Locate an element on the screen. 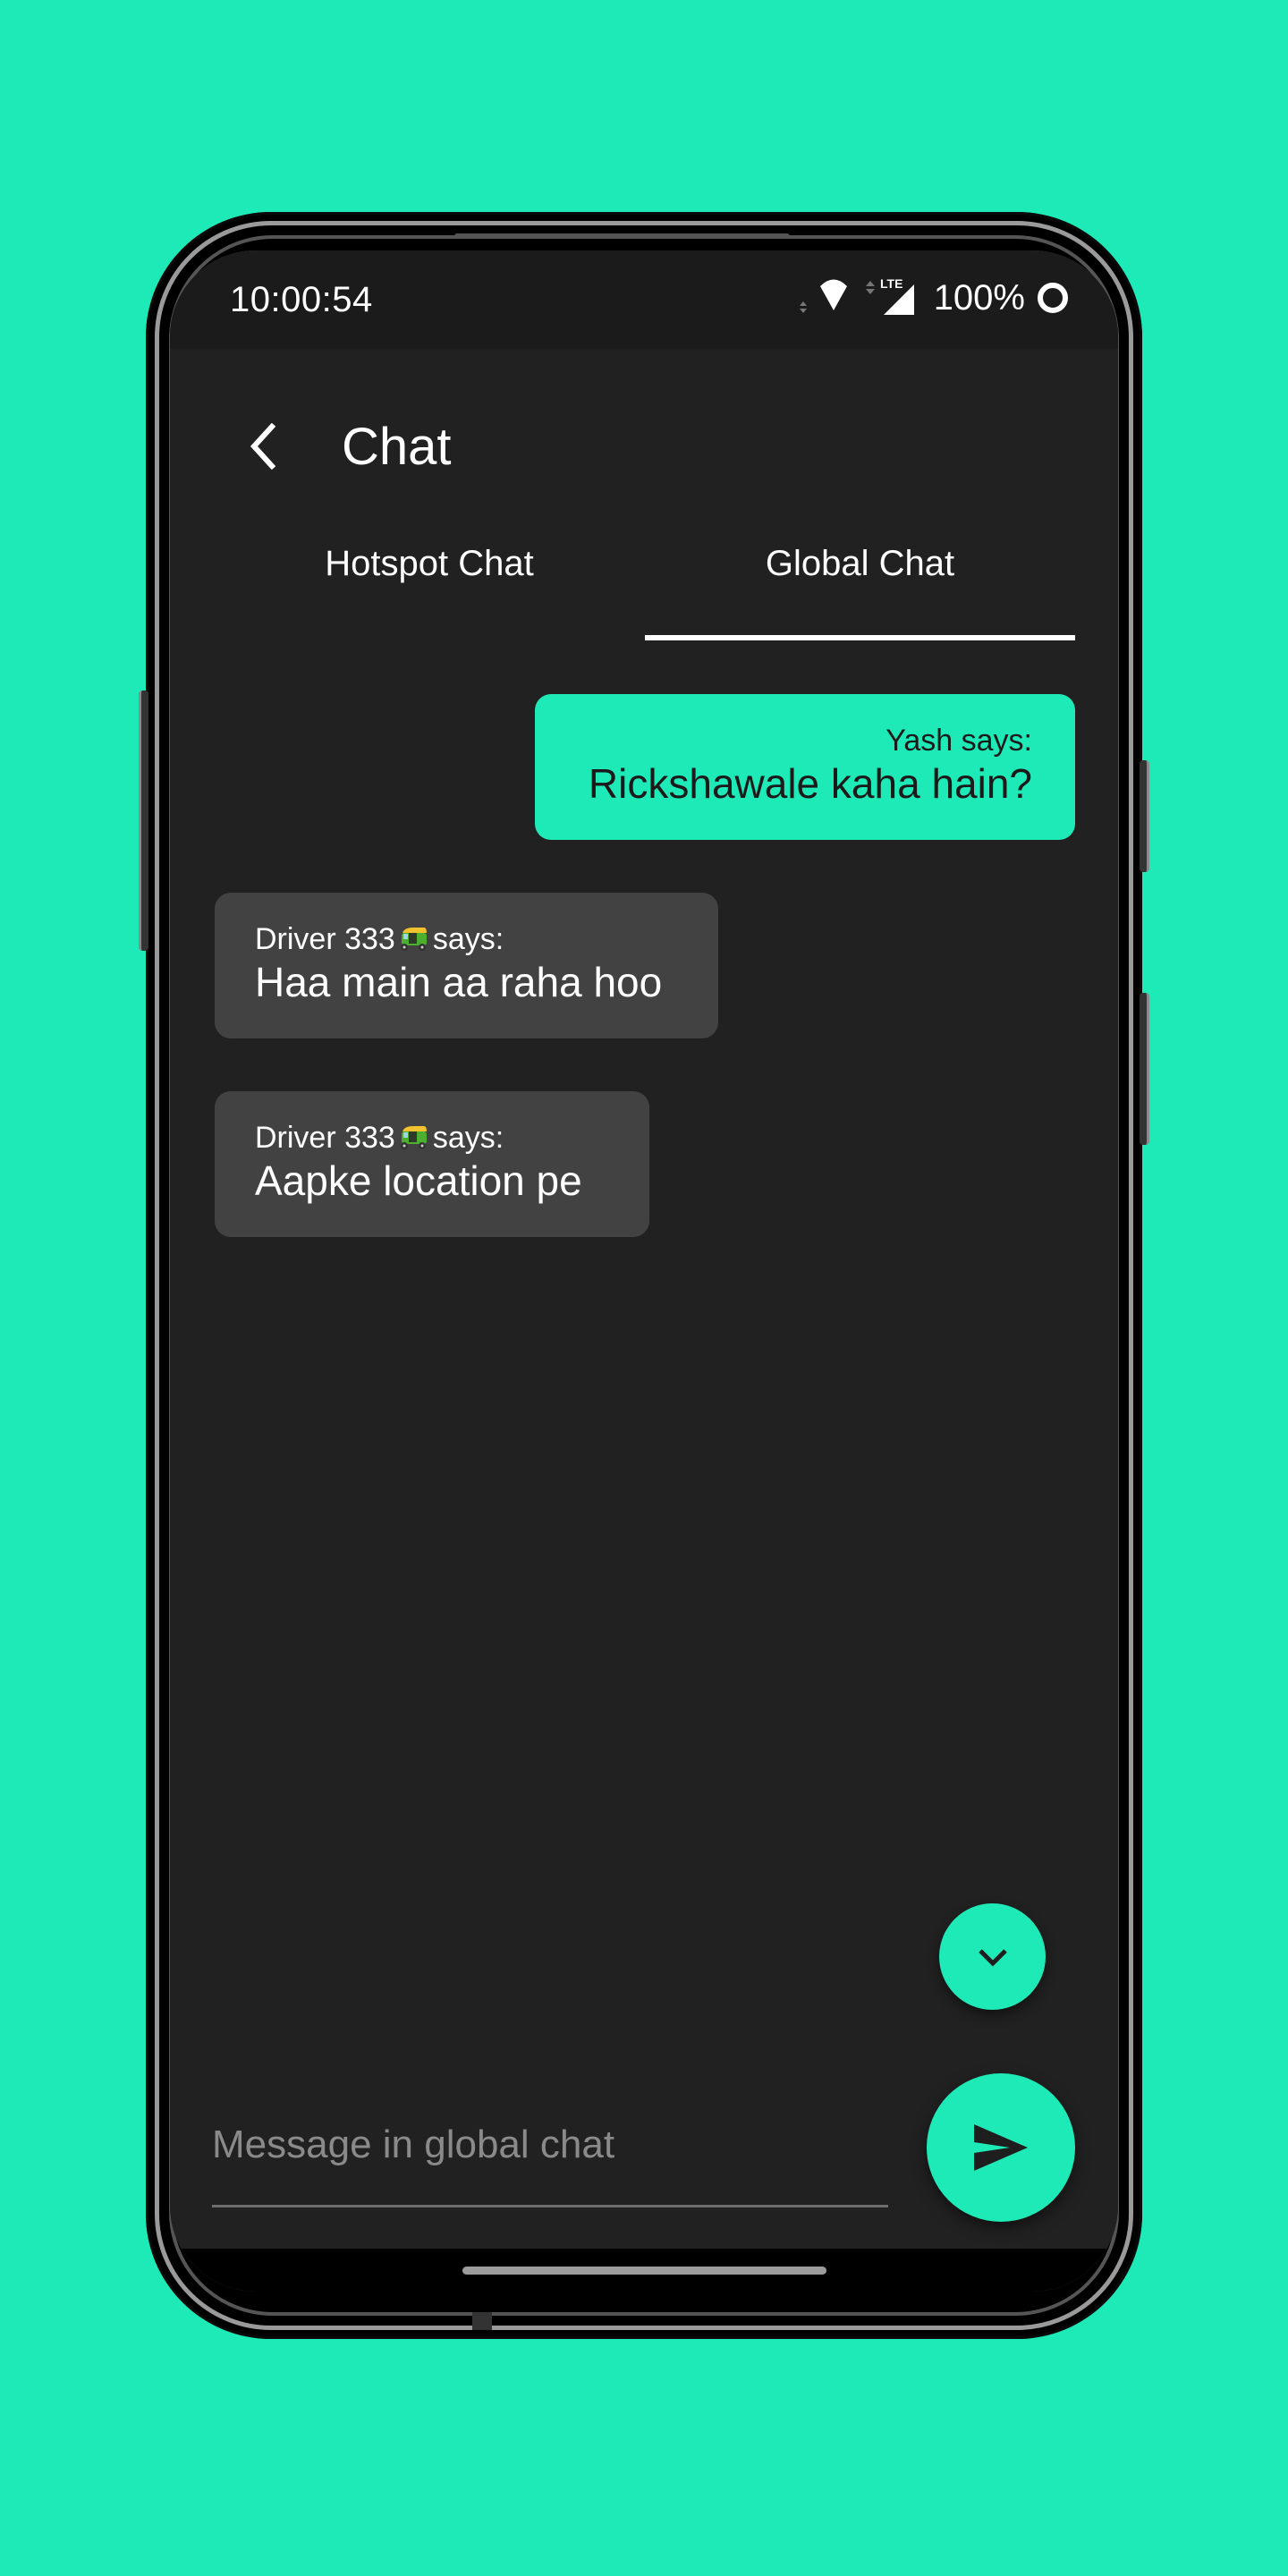 This screenshot has width=1288, height=2576. status-icons: LTE 100% is located at coordinates (930, 297).